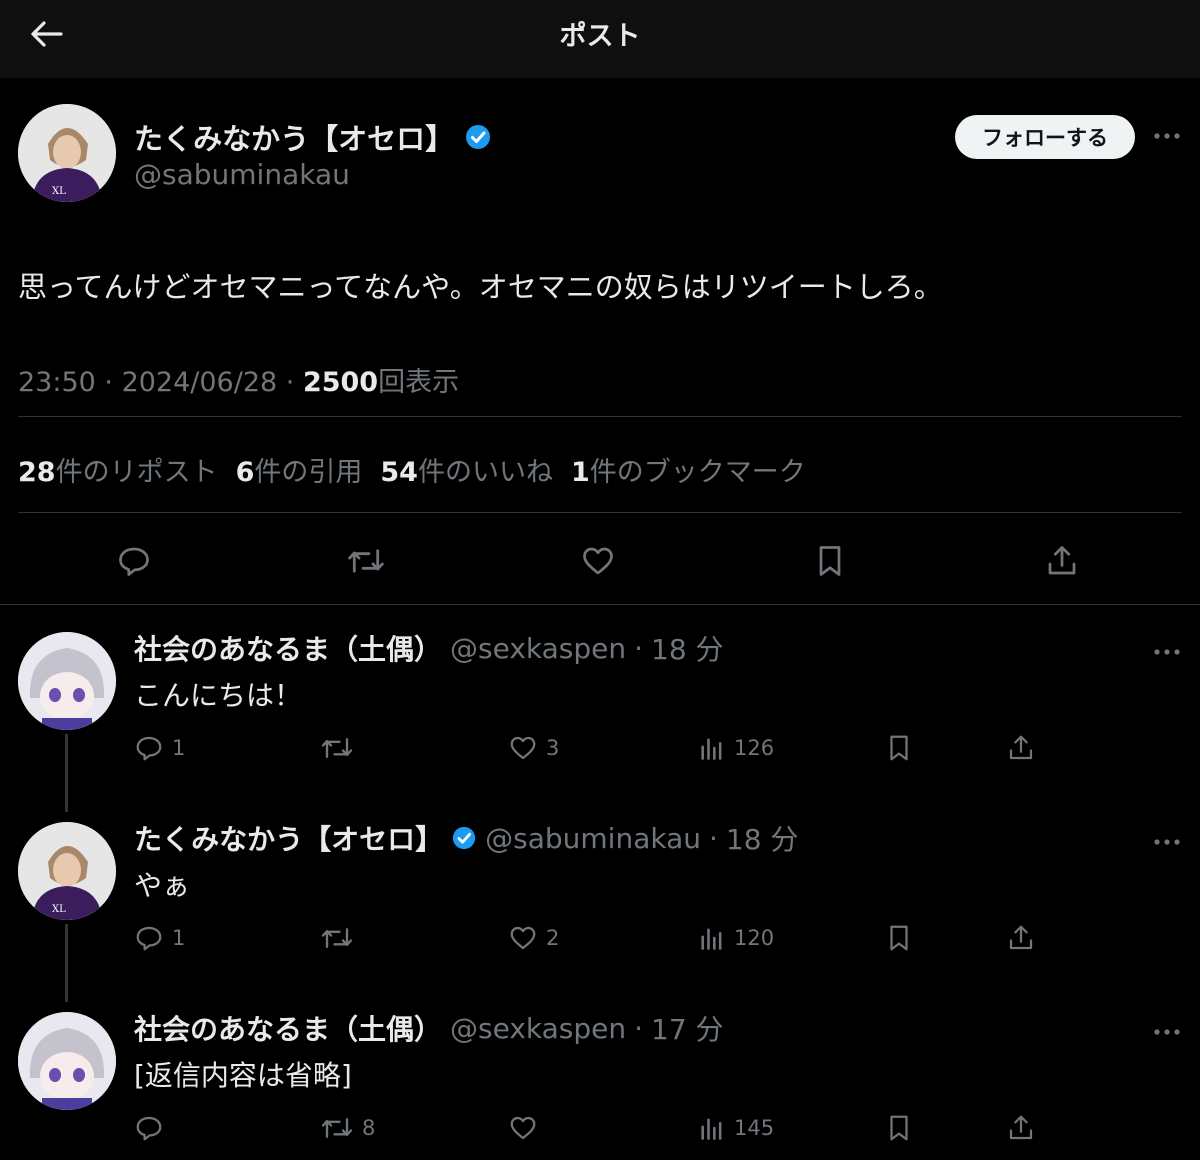 The height and width of the screenshot is (1160, 1200). Describe the element at coordinates (523, 748) in the screenshot. I see `heart-icon` at that location.